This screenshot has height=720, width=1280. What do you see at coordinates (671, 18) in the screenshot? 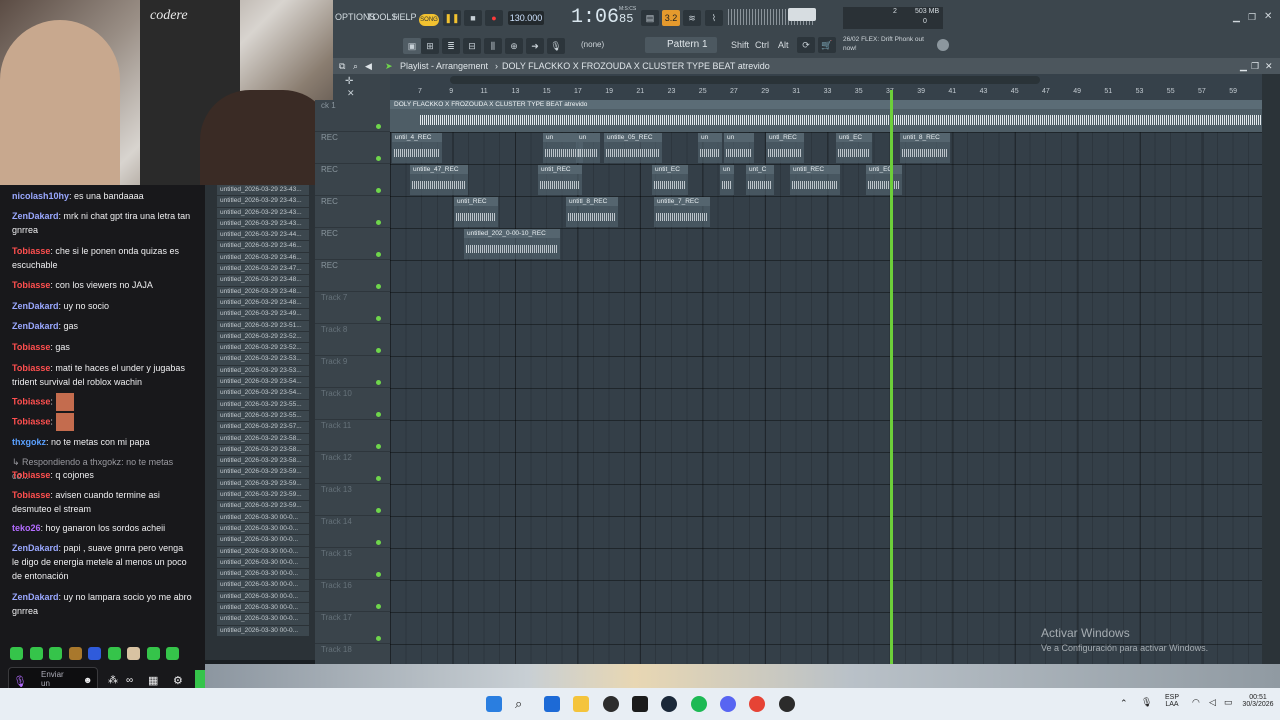
I see `beats-counter: 3.2` at bounding box center [671, 18].